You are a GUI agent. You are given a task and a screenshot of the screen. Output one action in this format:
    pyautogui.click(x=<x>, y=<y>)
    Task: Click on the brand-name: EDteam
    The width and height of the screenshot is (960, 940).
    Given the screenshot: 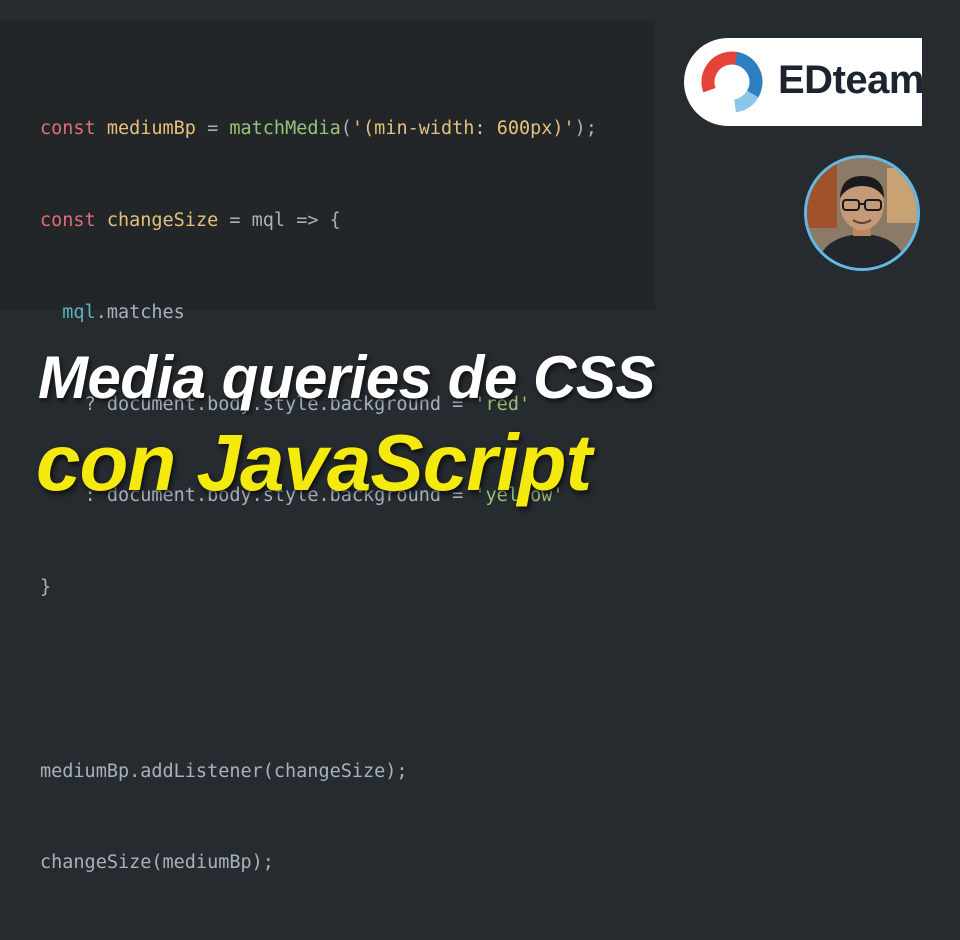 What is the action you would take?
    pyautogui.click(x=851, y=80)
    